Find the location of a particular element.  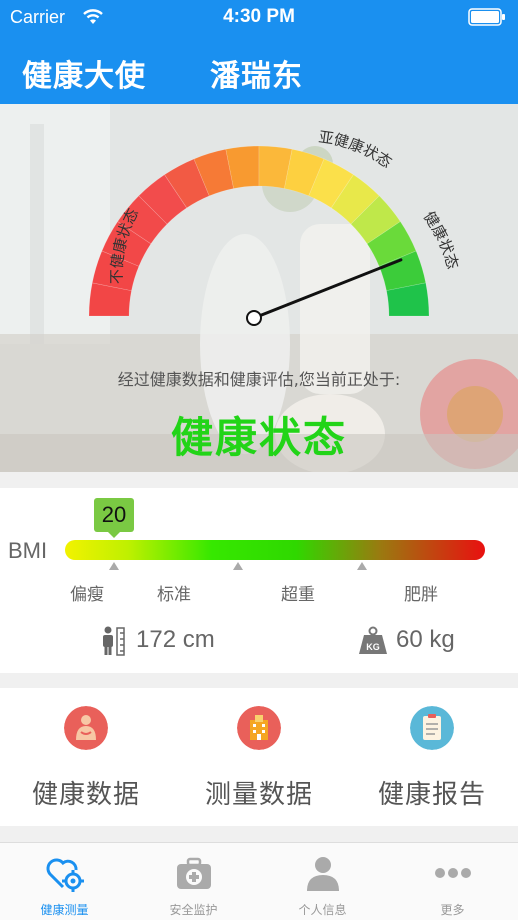

height-ruler-icon is located at coordinates (114, 641).